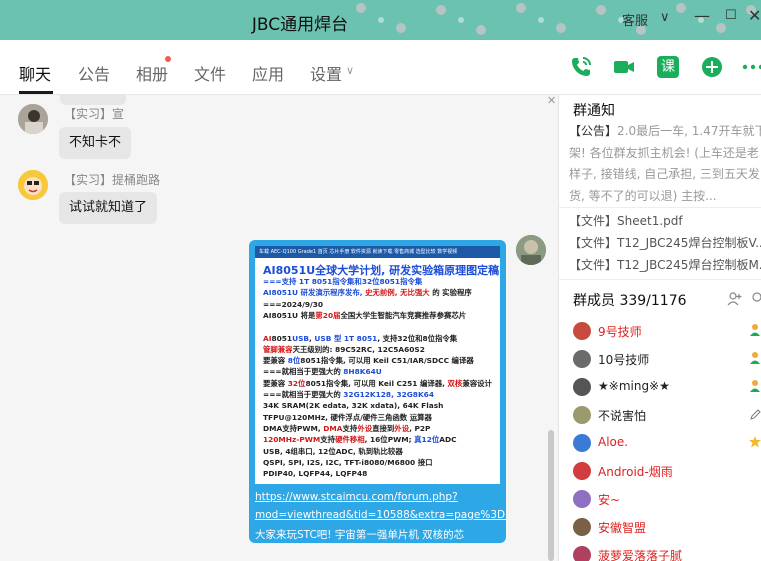 This screenshot has height=561, width=761. I want to click on image-text-line: AI8051U 将是第20届全国大学生智能汽车竞赛推荐参赛芯片, so click(364, 316).